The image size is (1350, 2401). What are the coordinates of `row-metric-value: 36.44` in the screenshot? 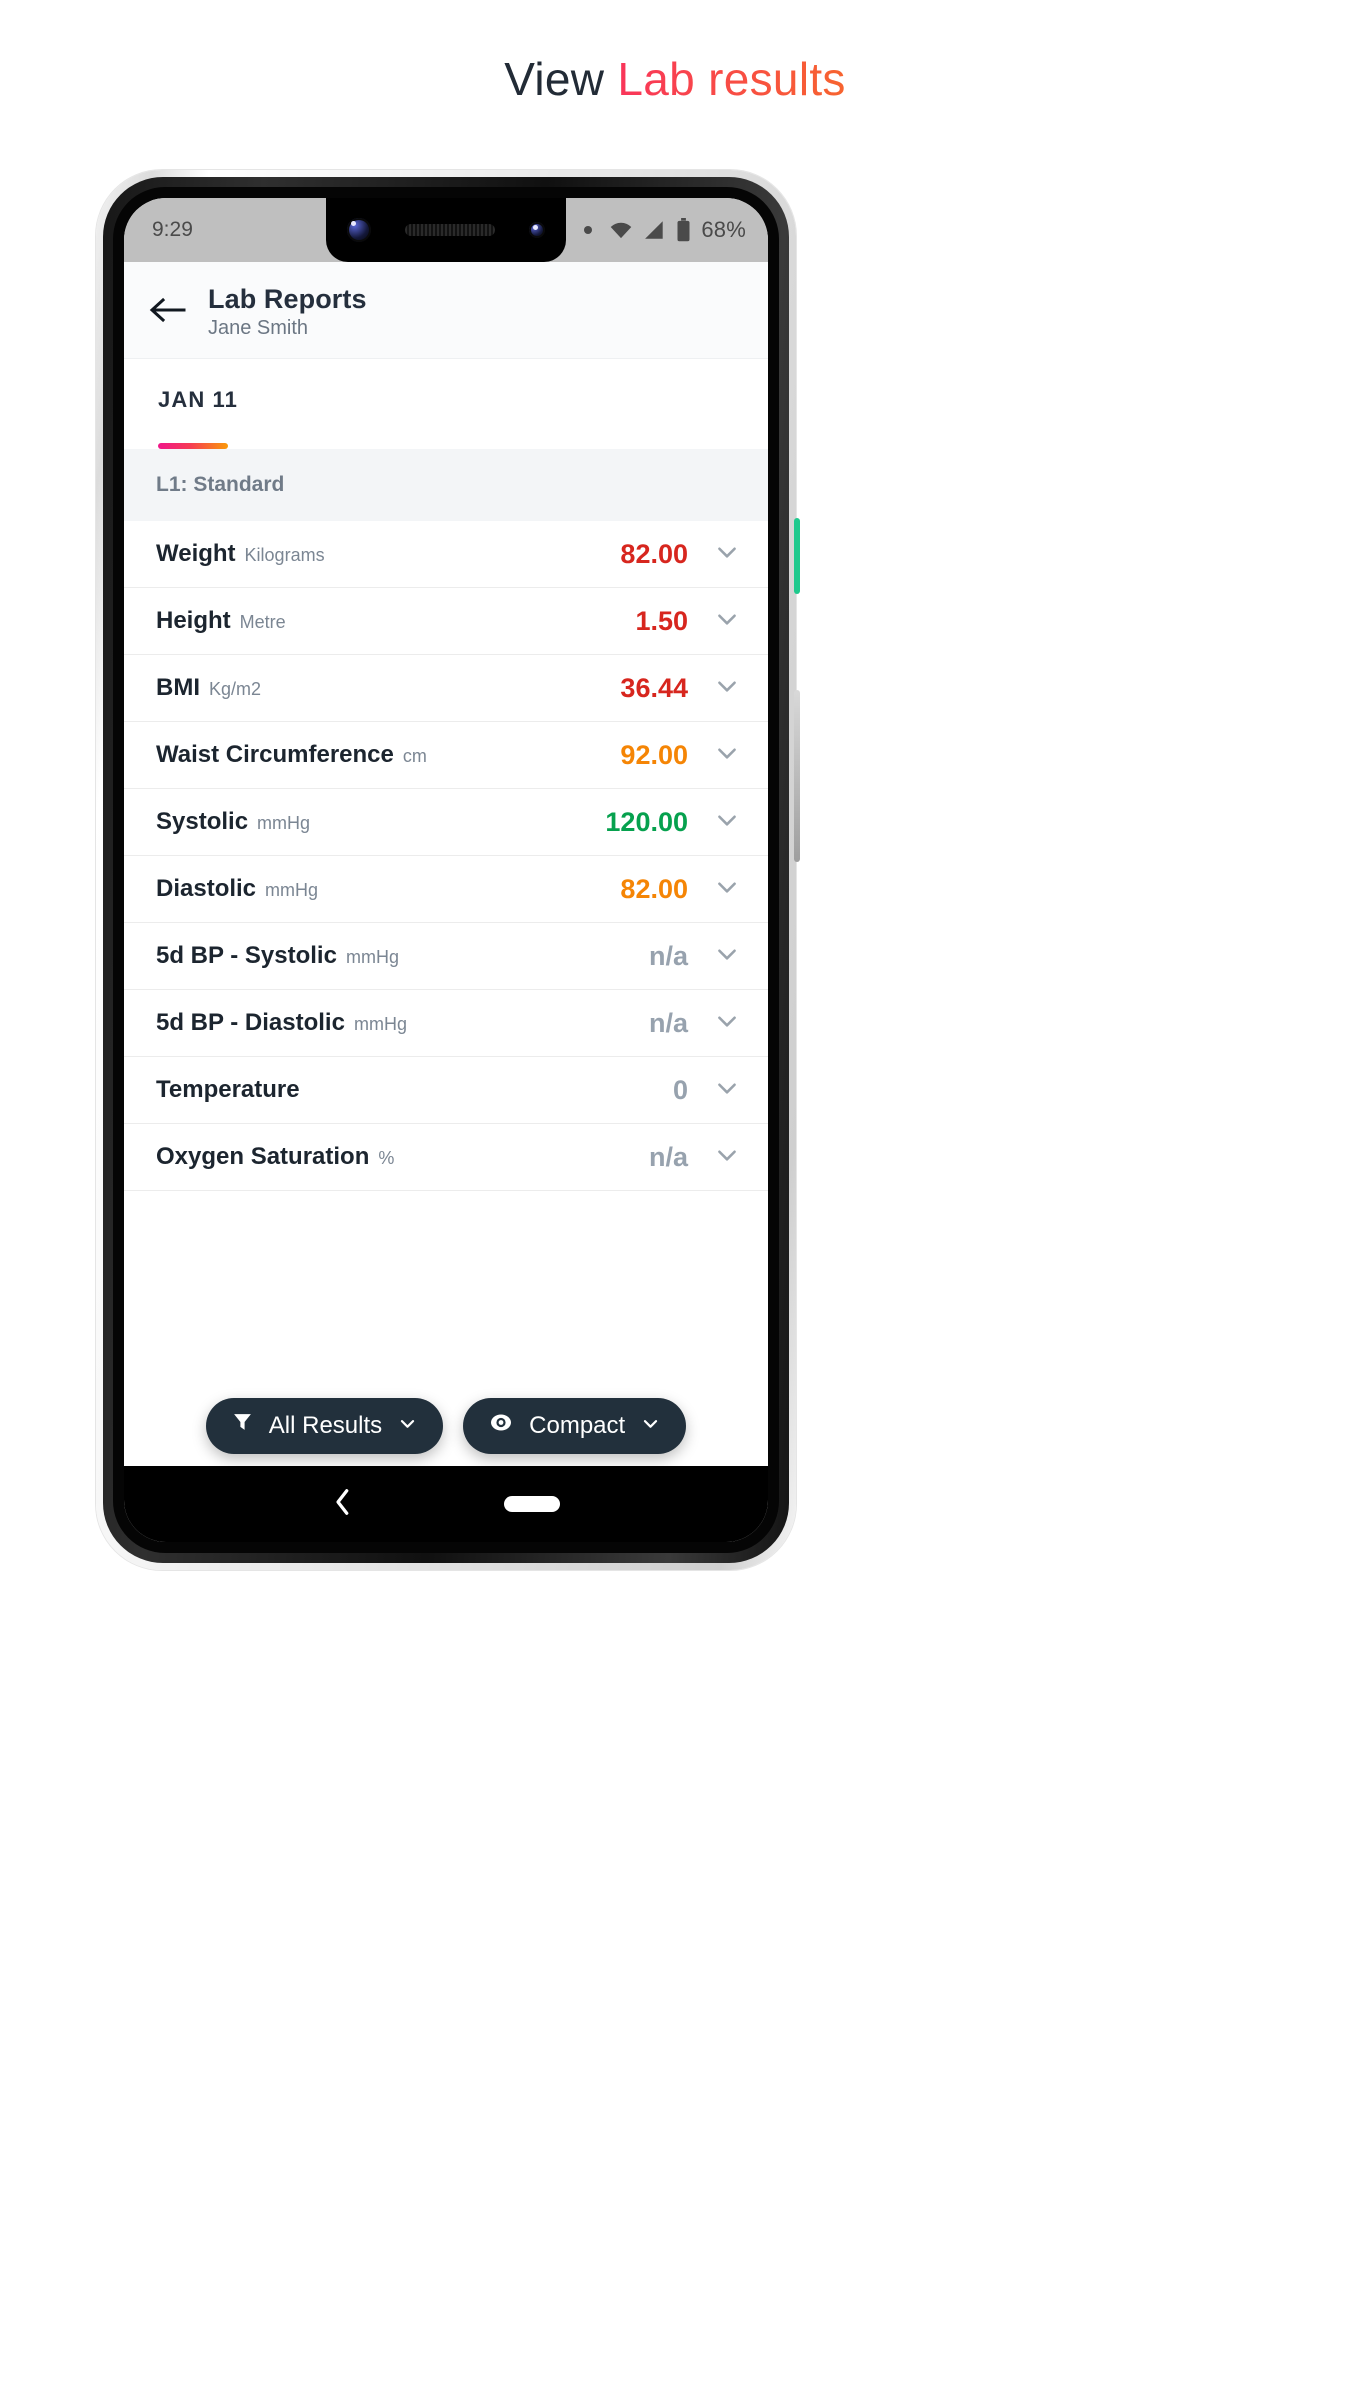 It's located at (654, 687).